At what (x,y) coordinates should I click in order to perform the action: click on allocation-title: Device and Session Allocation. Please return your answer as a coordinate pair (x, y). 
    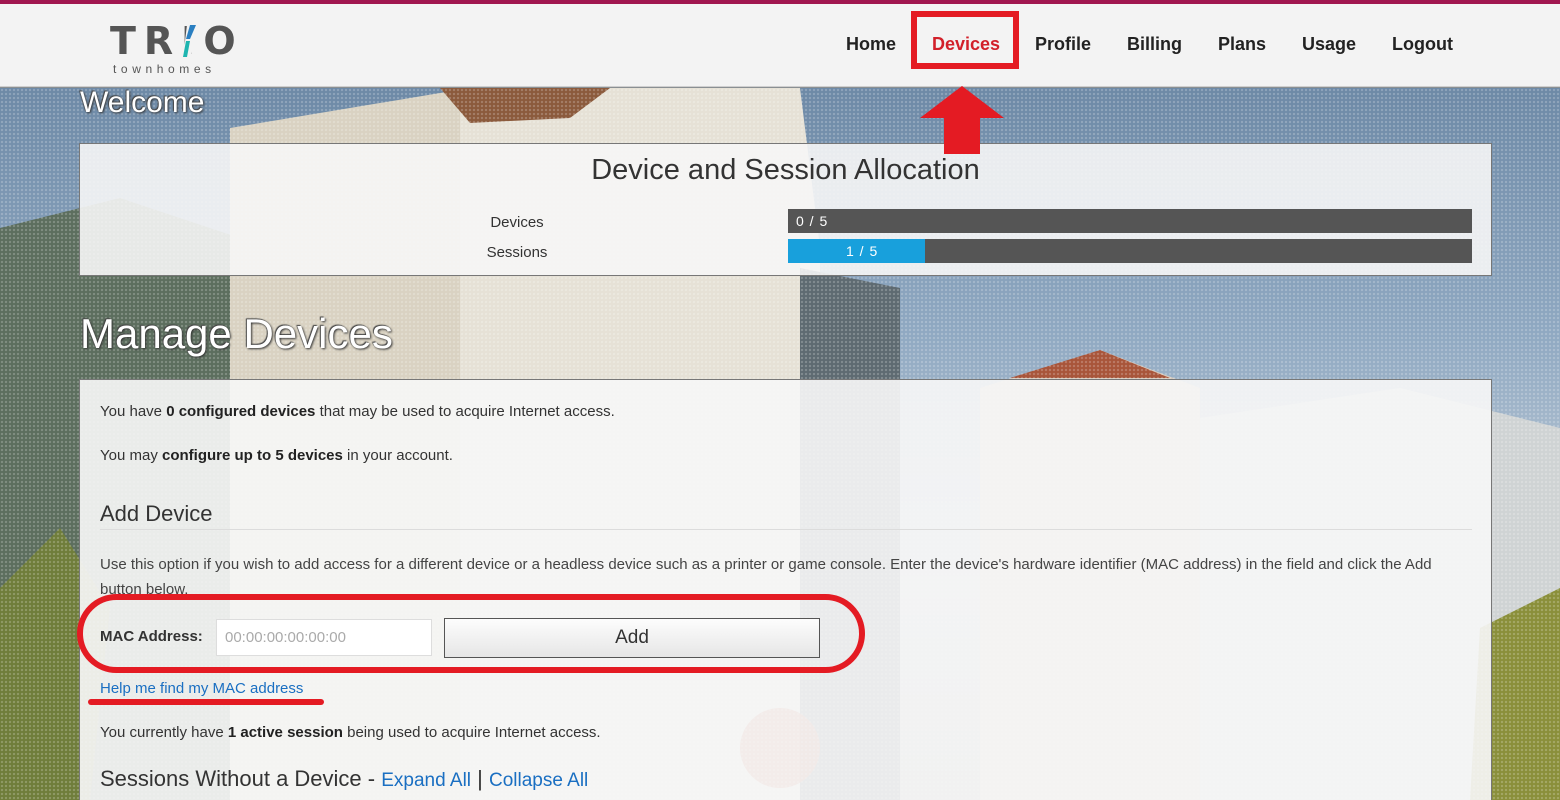
    Looking at the image, I should click on (785, 170).